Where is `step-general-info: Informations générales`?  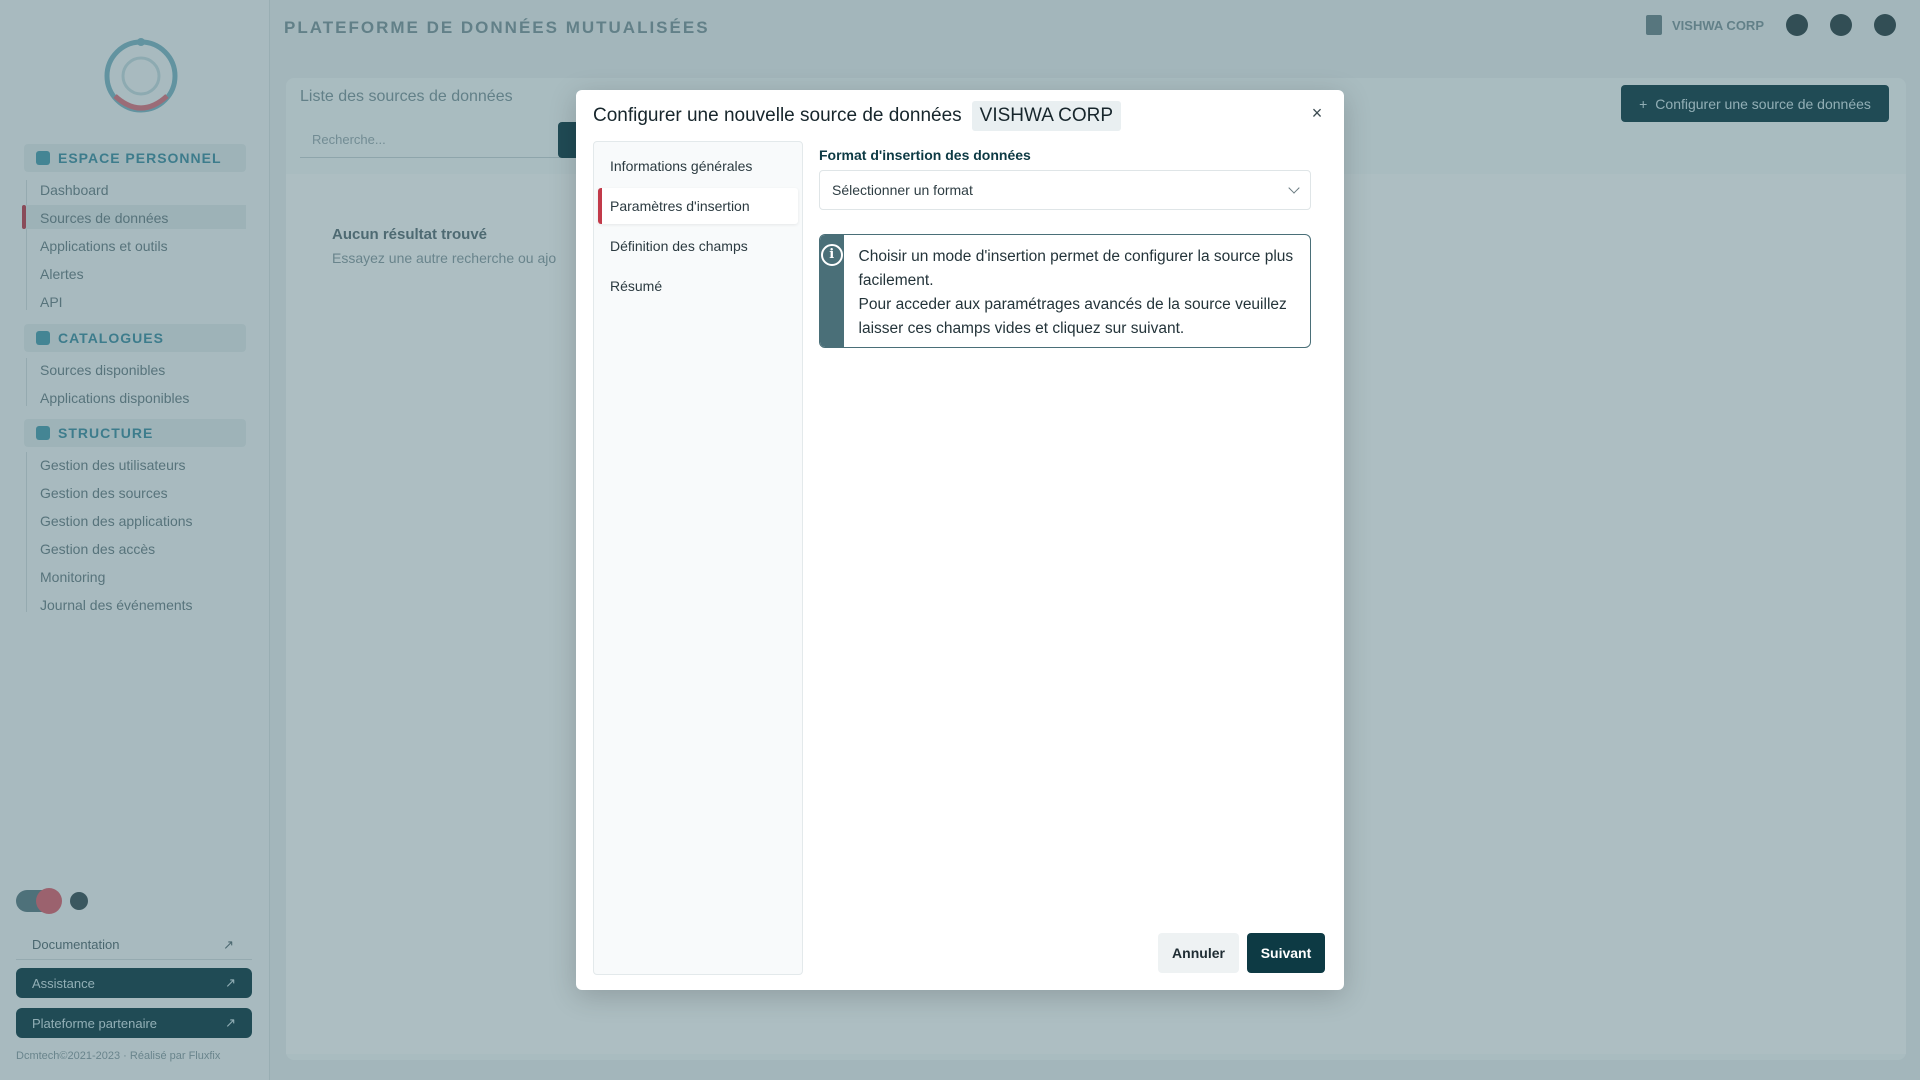 step-general-info: Informations générales is located at coordinates (698, 166).